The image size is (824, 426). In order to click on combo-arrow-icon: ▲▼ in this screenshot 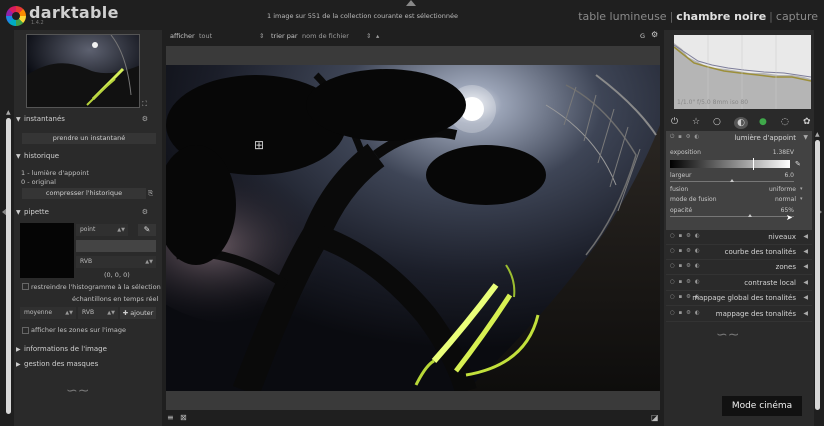, I will do `click(69, 313)`.